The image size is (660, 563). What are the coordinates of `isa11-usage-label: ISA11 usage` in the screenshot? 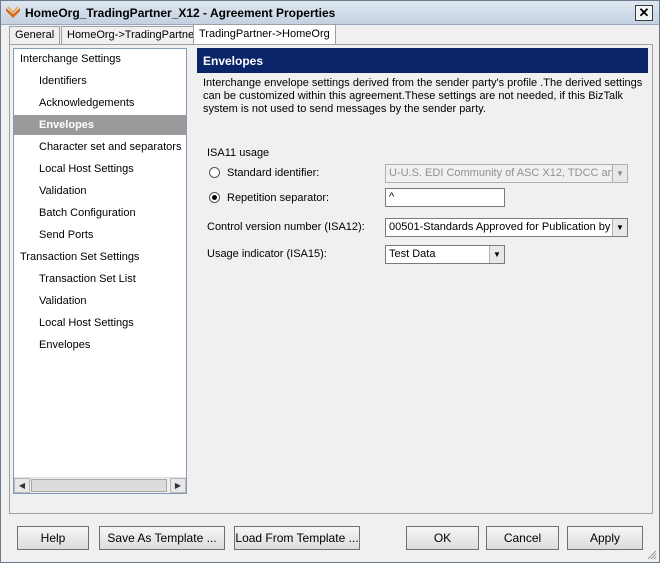 It's located at (238, 153).